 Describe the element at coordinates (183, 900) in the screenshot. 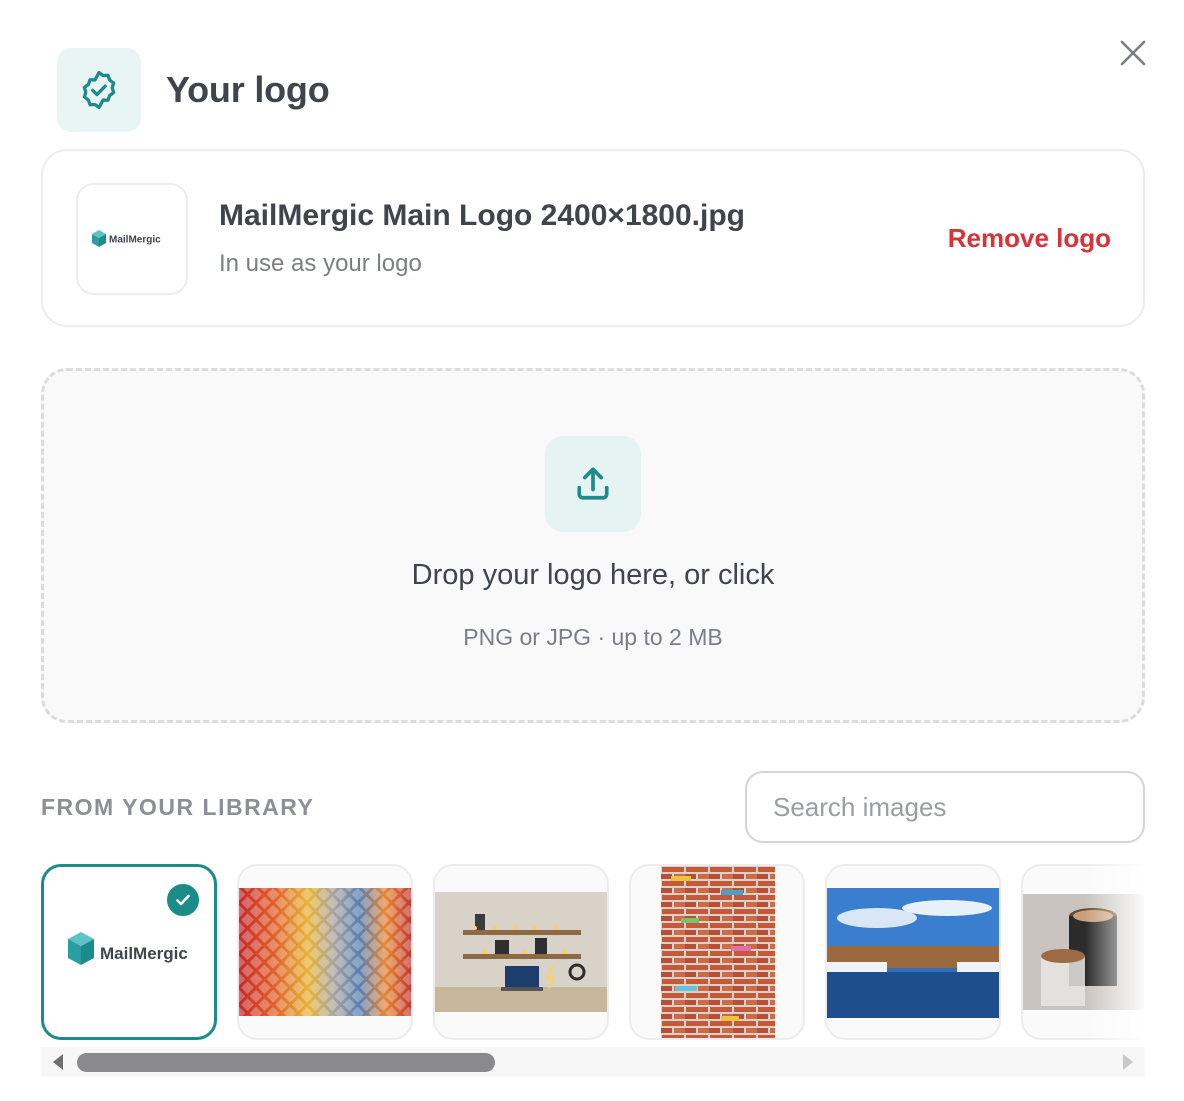

I see `selected-check-icon` at that location.